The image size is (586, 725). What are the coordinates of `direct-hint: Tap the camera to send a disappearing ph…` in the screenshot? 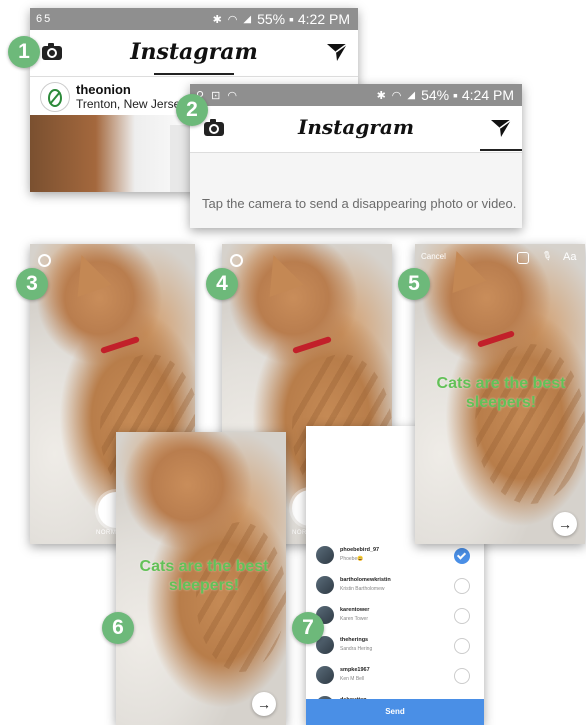 It's located at (359, 203).